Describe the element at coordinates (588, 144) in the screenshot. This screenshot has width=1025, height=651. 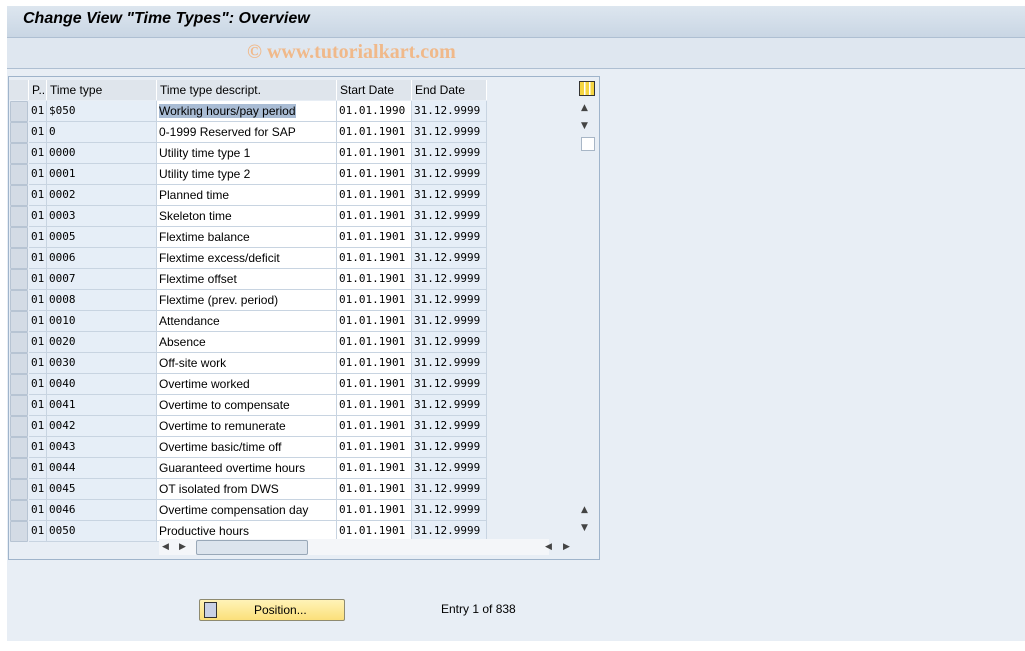
I see `vertical-scrollbar-thumb` at that location.